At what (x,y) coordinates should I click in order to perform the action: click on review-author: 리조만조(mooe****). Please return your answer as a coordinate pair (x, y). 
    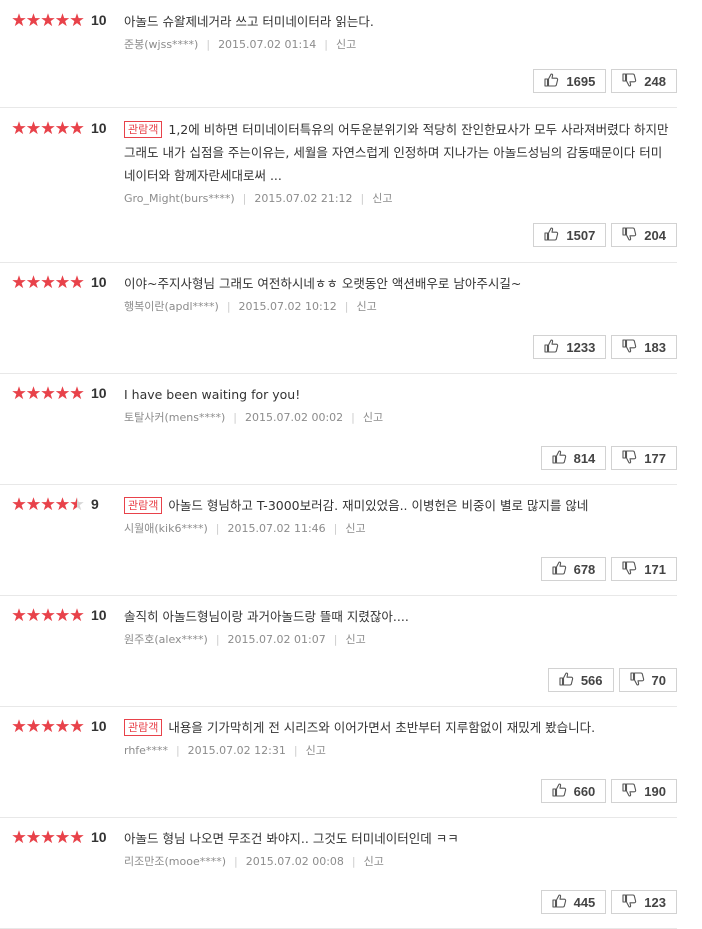
    Looking at the image, I should click on (175, 861).